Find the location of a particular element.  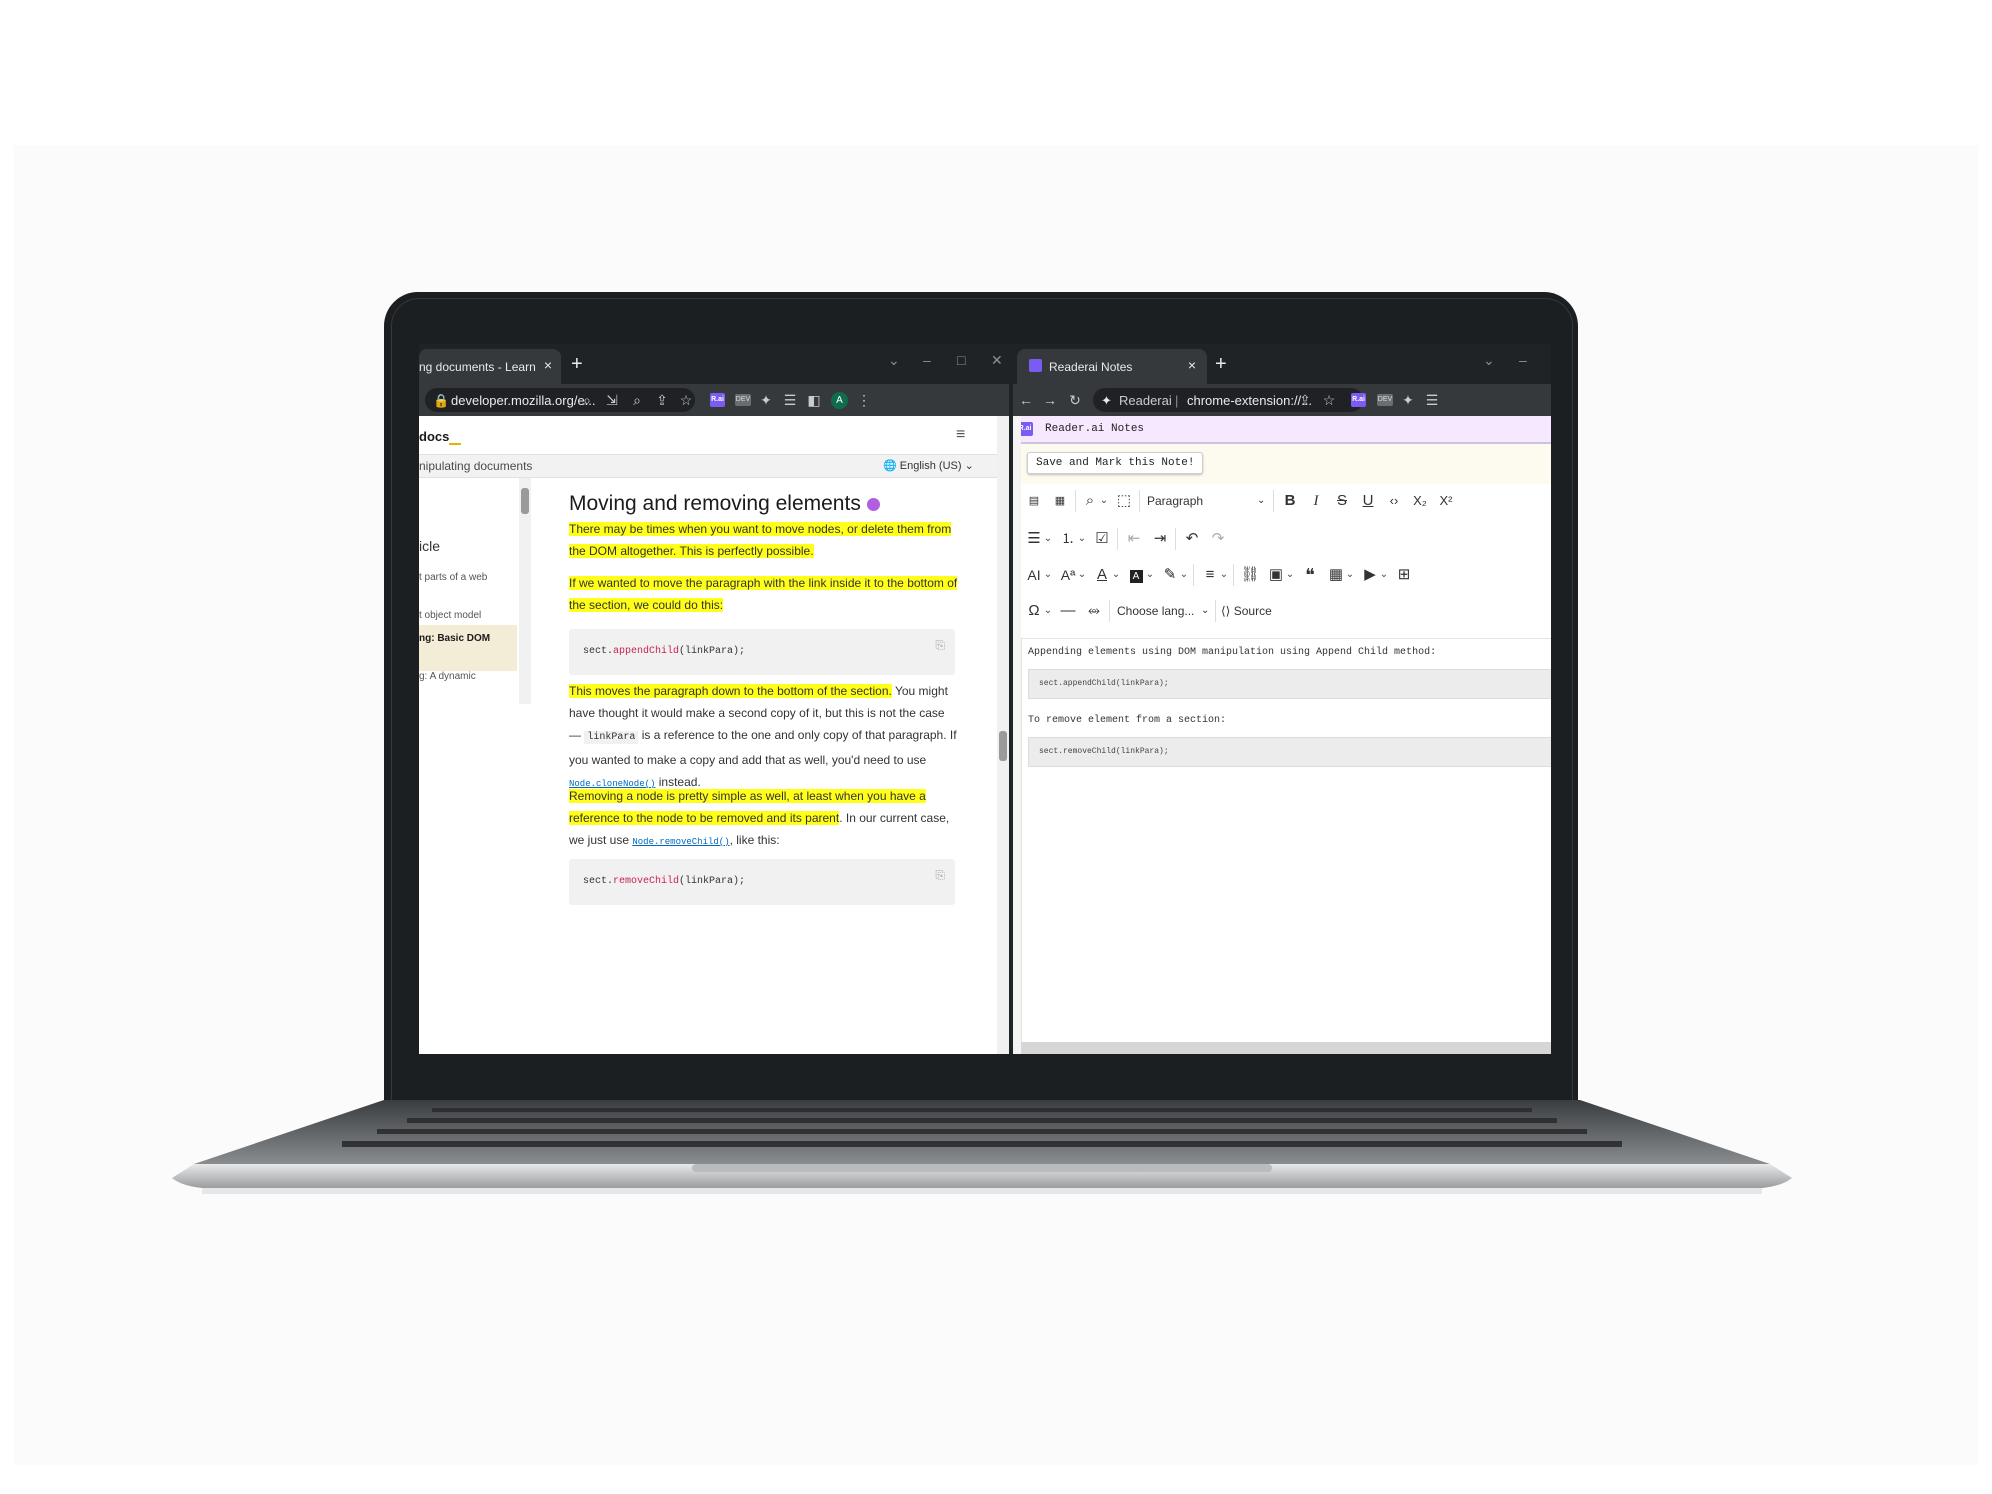

reload-icon: ↻ is located at coordinates (1075, 400).